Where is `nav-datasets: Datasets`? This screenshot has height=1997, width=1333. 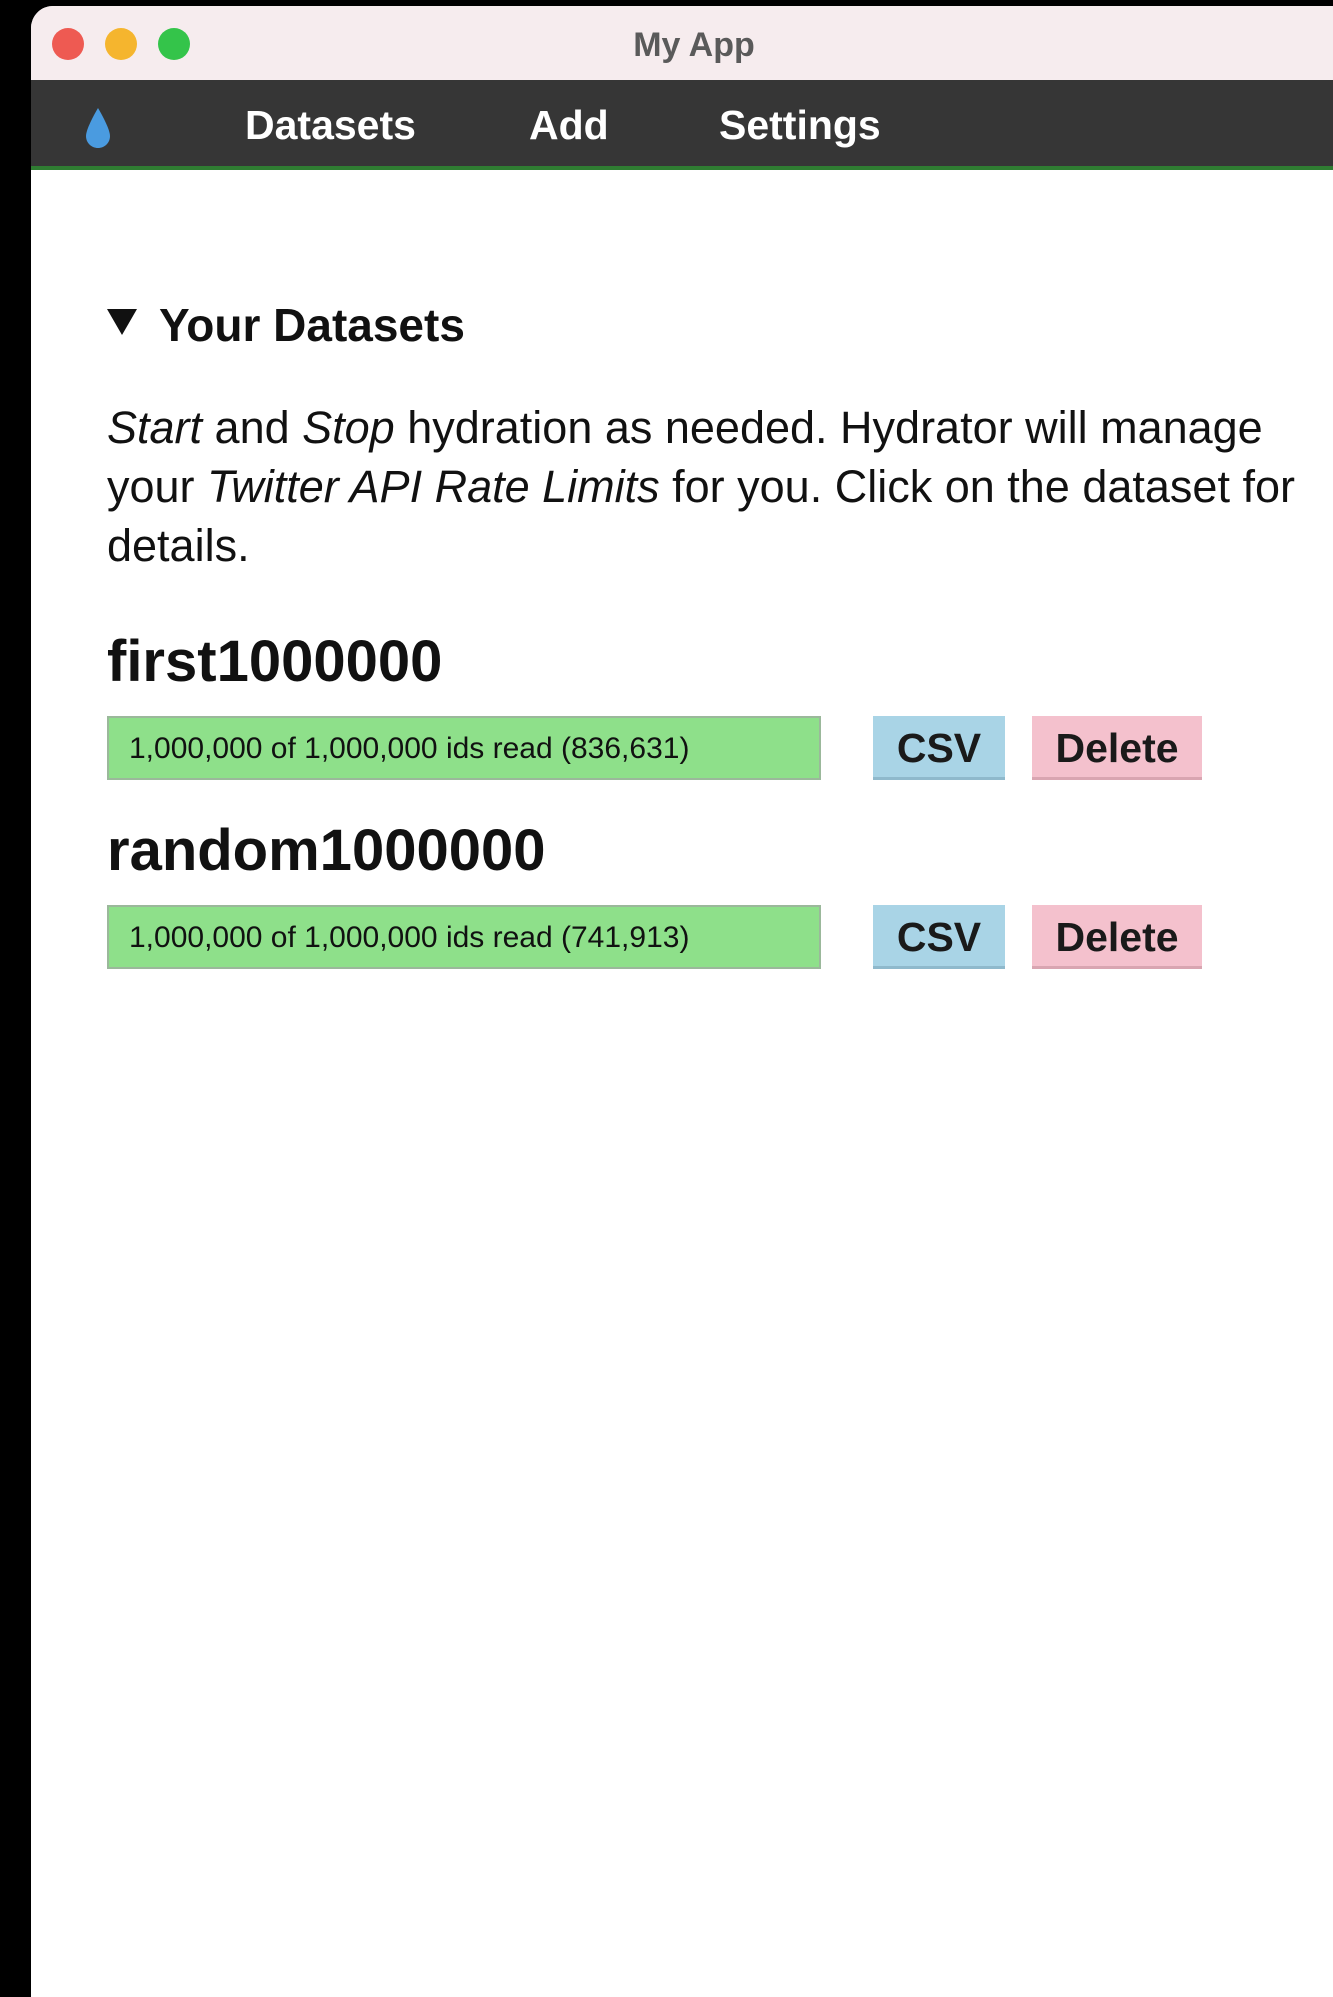
nav-datasets: Datasets is located at coordinates (330, 125).